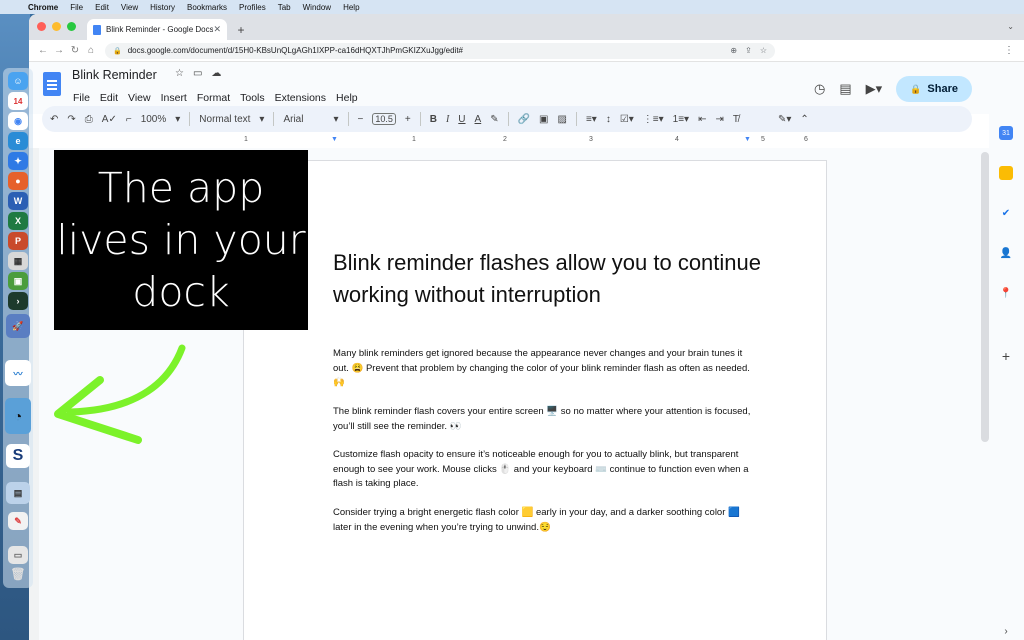  Describe the element at coordinates (1006, 173) in the screenshot. I see `keep-icon` at that location.